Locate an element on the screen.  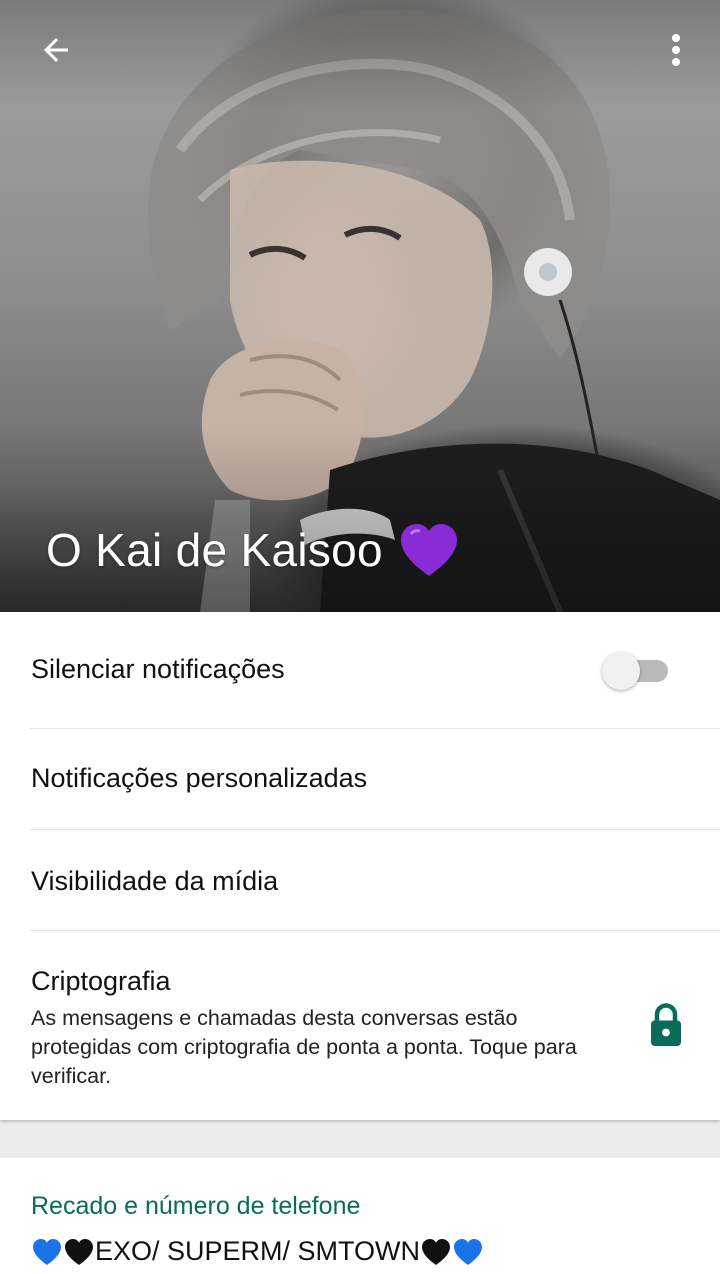
more-vert-icon is located at coordinates (676, 50).